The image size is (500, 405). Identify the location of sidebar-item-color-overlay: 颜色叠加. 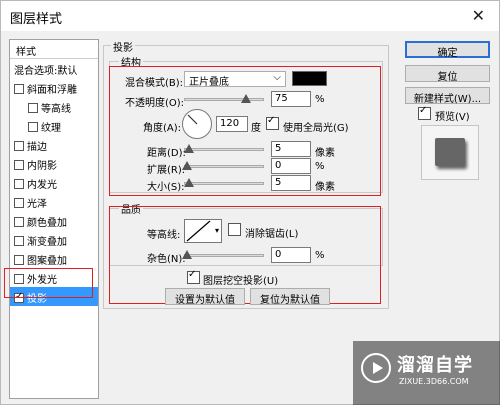
(54, 220).